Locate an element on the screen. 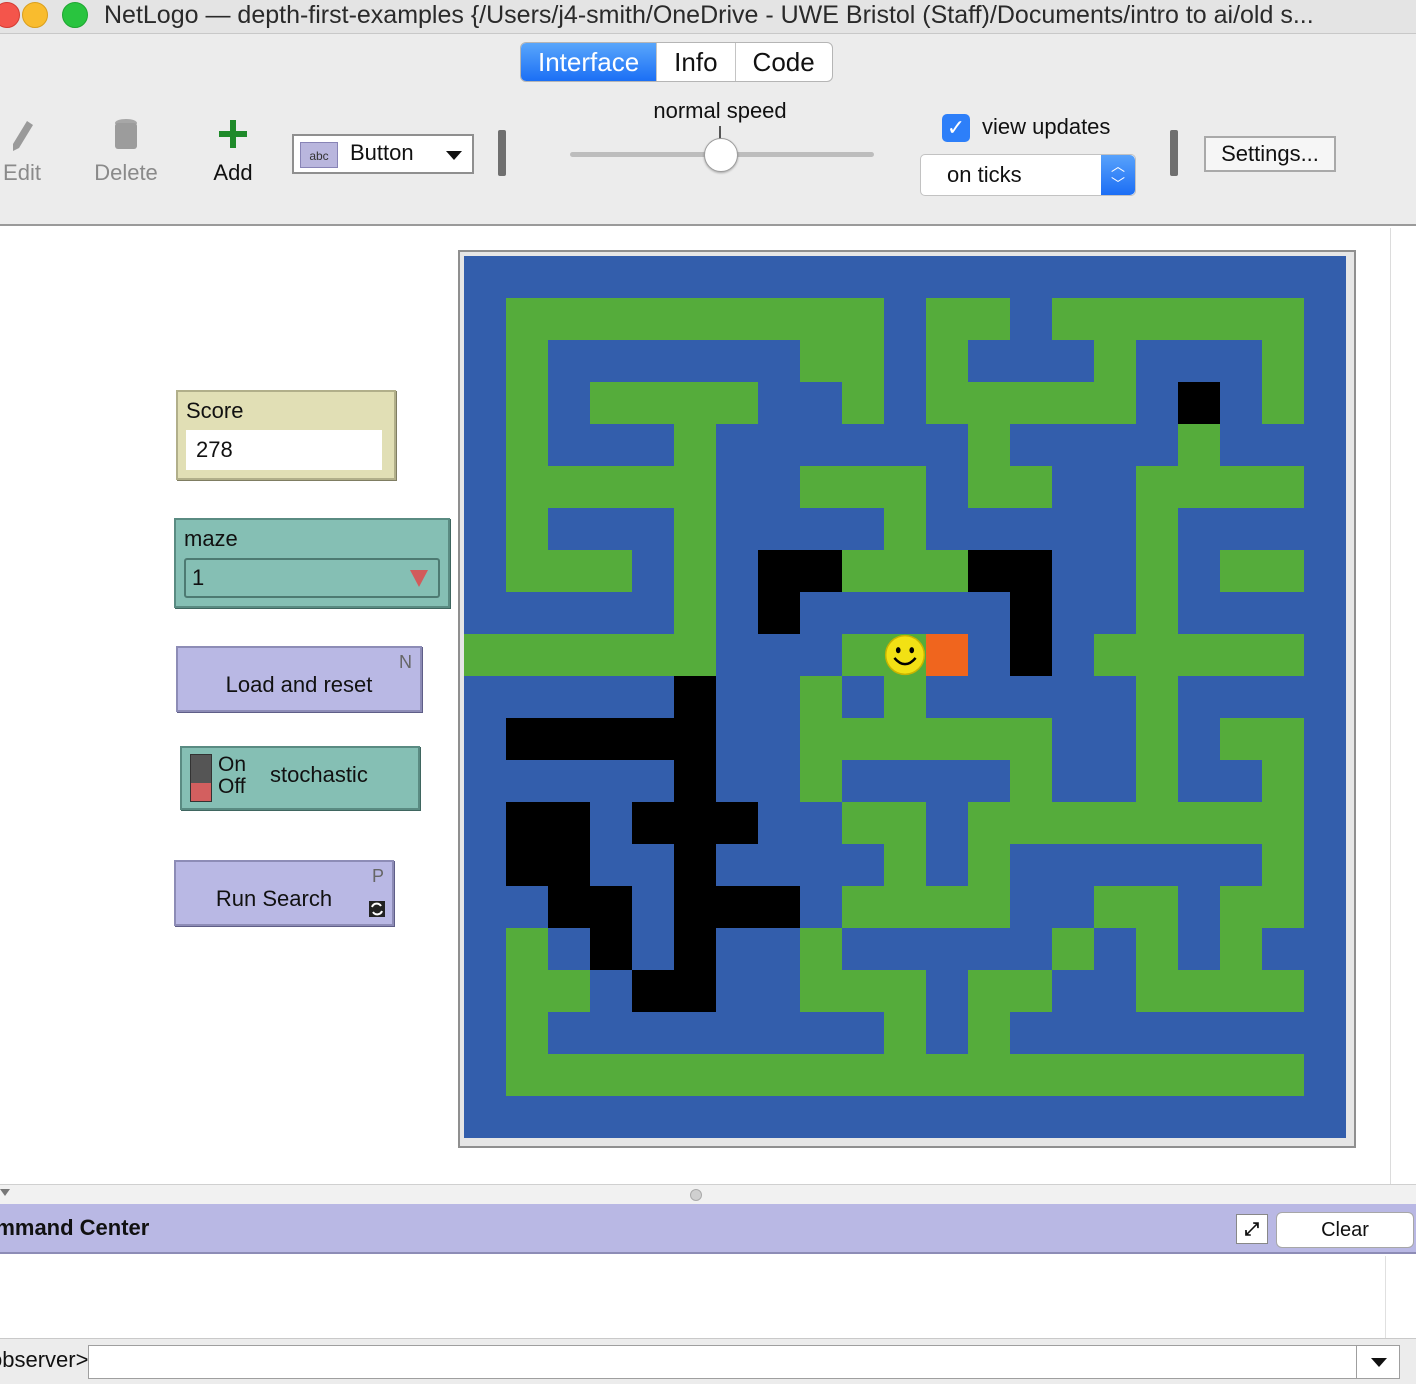 Image resolution: width=1416 pixels, height=1384 pixels. clear-button: Clear is located at coordinates (1345, 1230).